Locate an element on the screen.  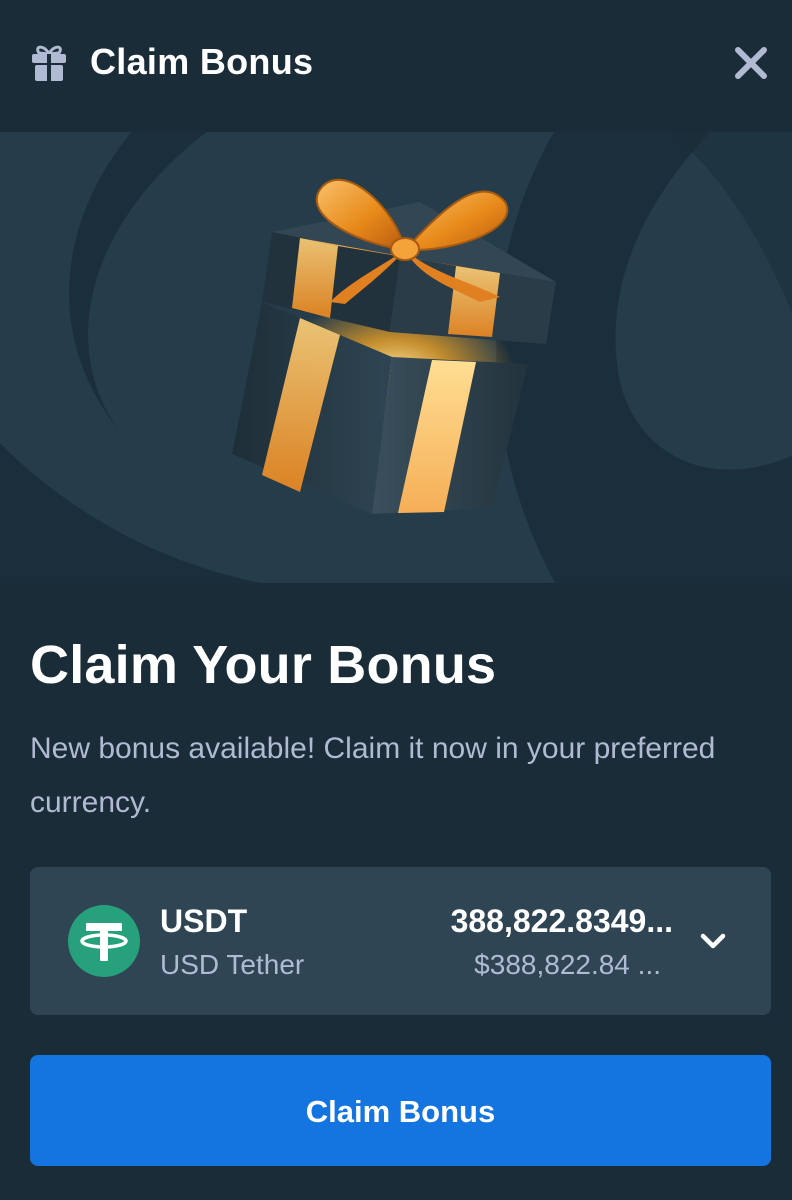
page-title: Claim Your Bonus is located at coordinates (263, 665).